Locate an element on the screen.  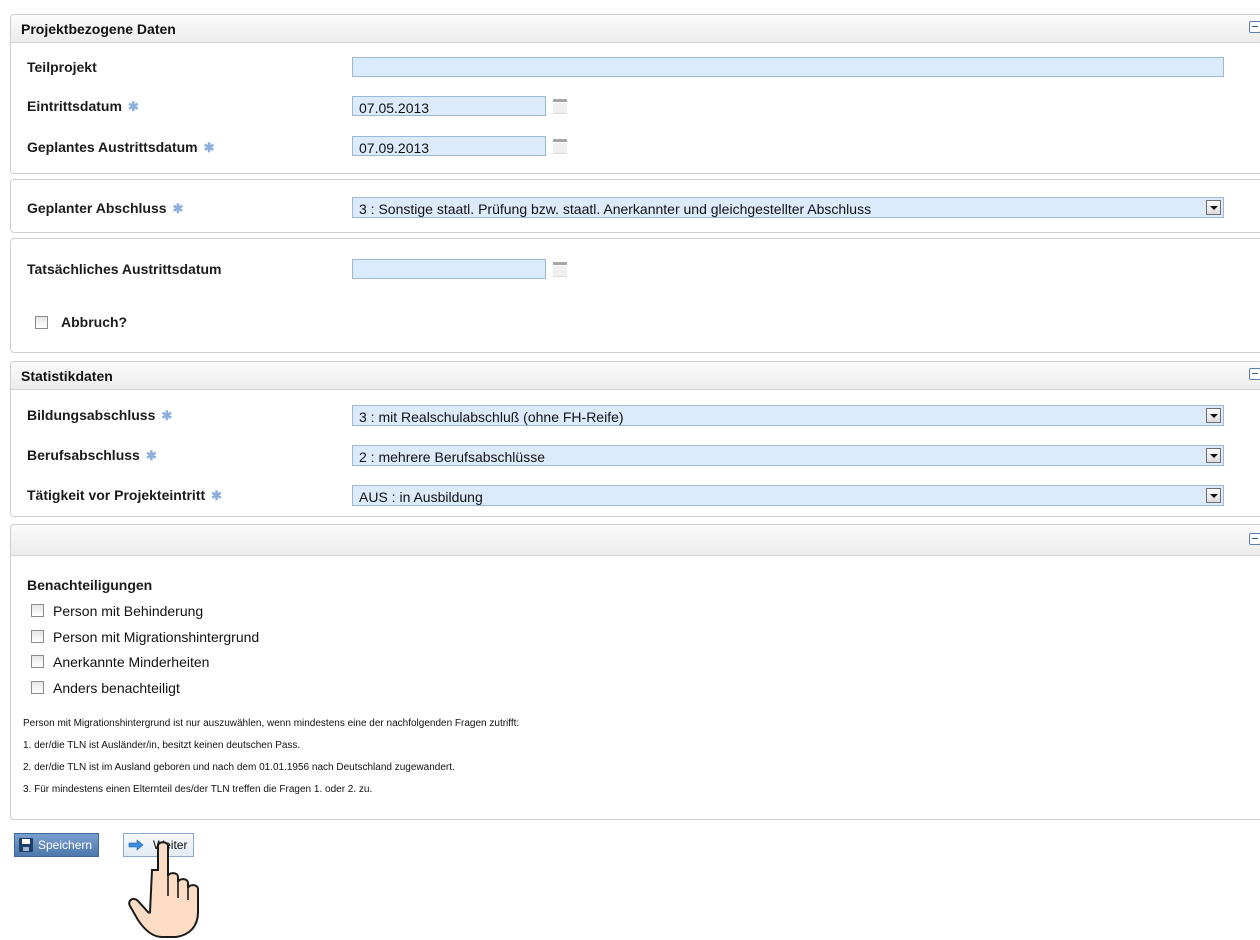
checkbox-label: Anders benachteiligt is located at coordinates (116, 688).